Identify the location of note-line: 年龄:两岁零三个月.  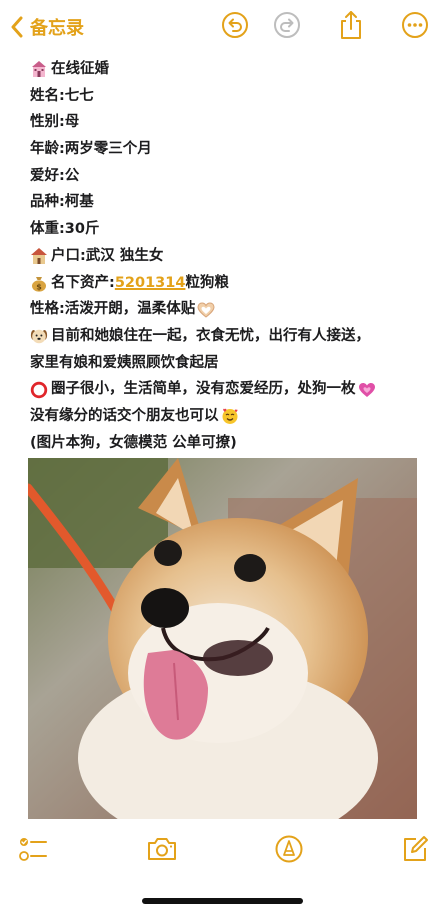
(91, 149).